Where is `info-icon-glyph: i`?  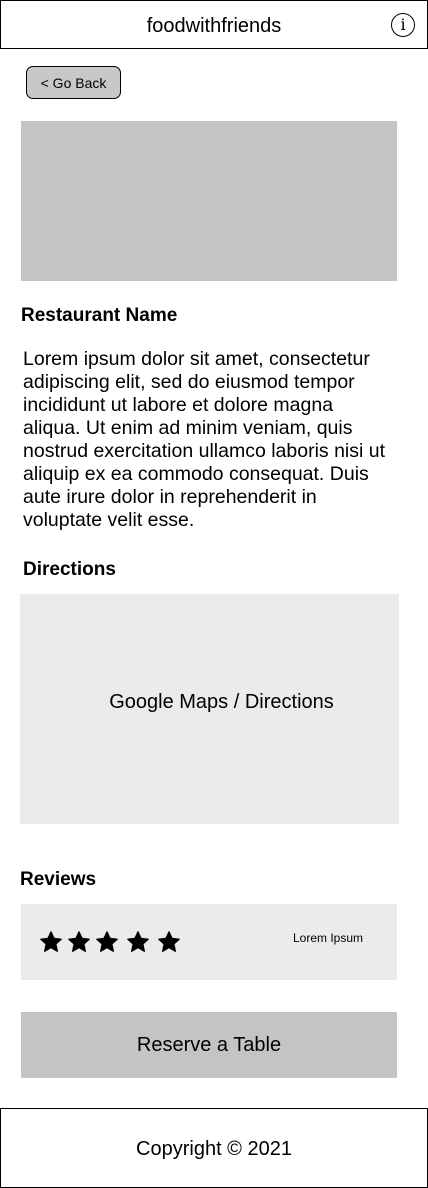 info-icon-glyph: i is located at coordinates (403, 24).